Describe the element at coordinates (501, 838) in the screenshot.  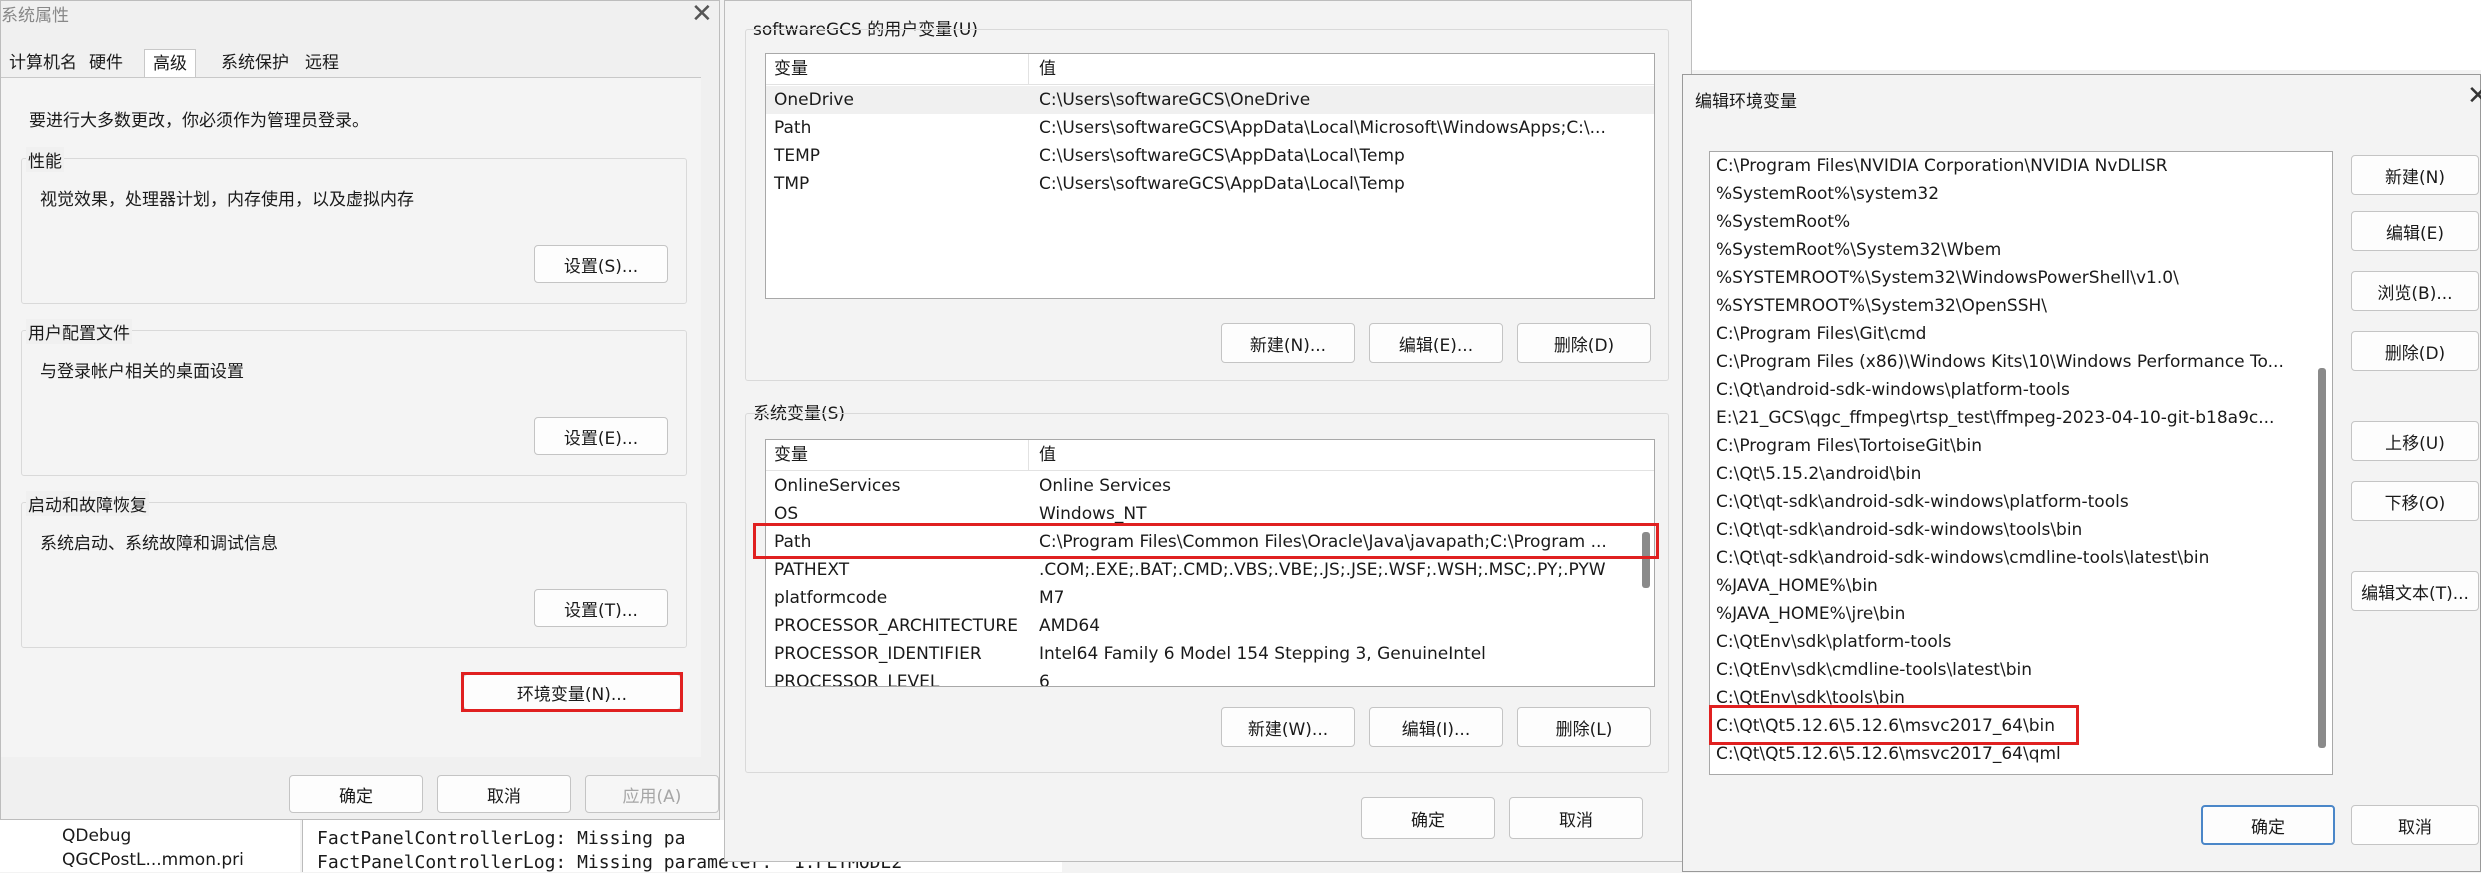
I see `log-line: FactPanelControllerLog: Missing pa` at that location.